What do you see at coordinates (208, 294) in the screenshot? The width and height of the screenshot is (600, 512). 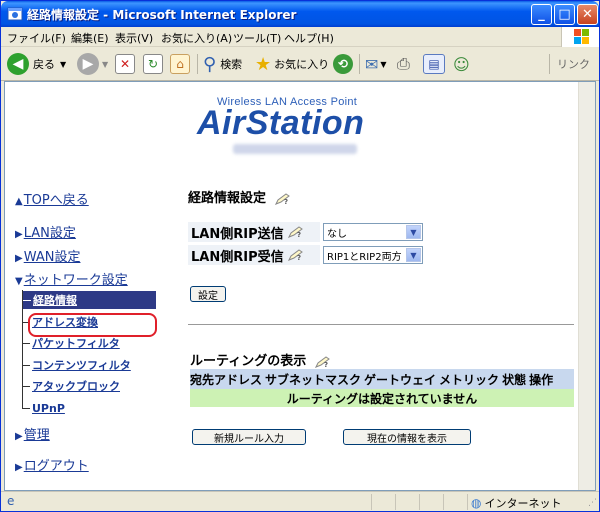 I see `set-button: 設定` at bounding box center [208, 294].